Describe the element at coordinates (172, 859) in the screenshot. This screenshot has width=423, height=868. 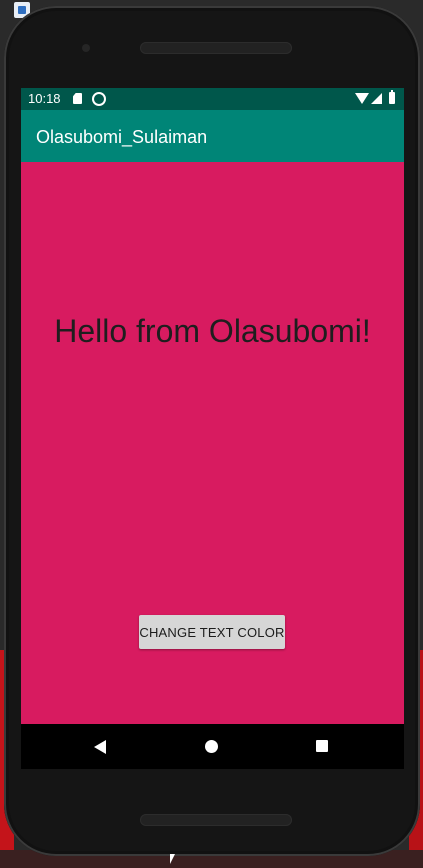
I see `mouse-cursor-icon` at that location.